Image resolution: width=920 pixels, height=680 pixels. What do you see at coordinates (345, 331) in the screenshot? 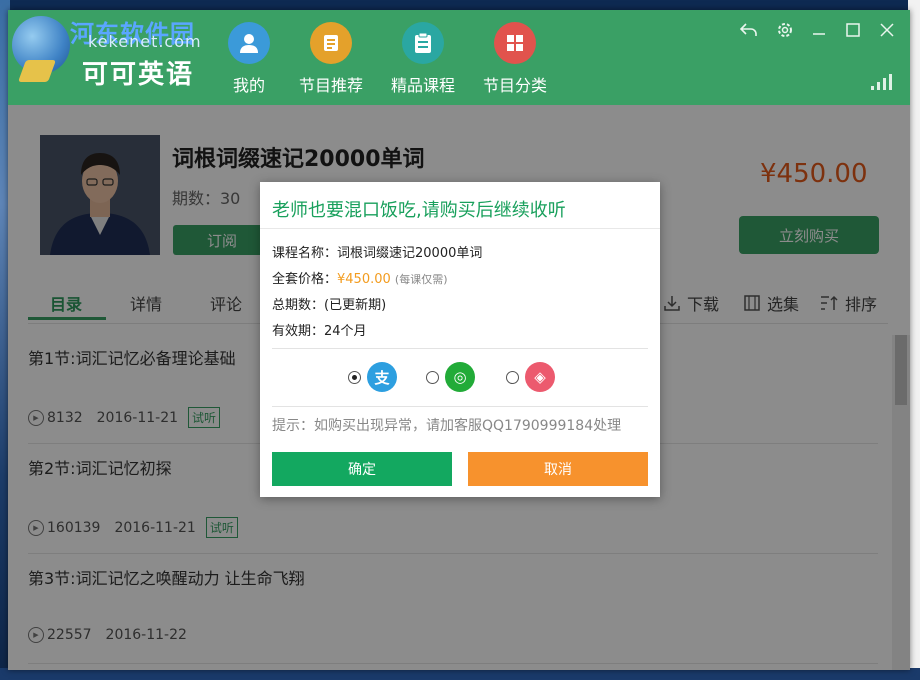
I see `validity-value: 24个月` at bounding box center [345, 331].